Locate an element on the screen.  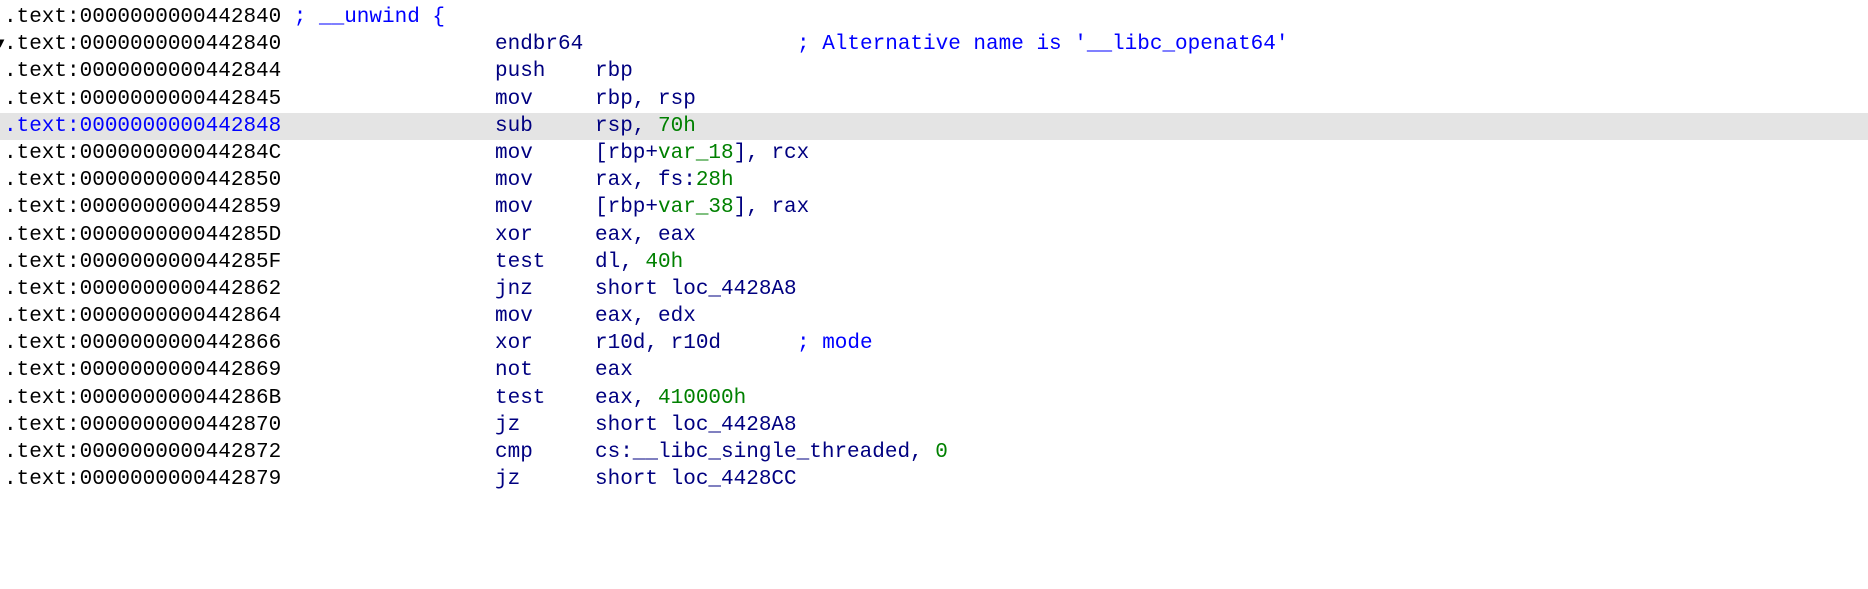
operand-text: rsp, is located at coordinates (627, 126).